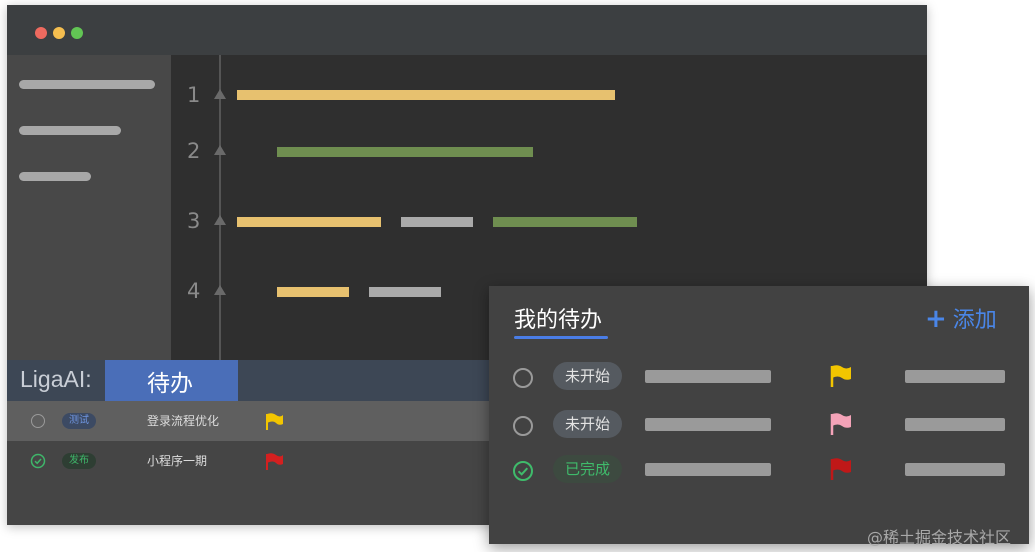  Describe the element at coordinates (467, 30) in the screenshot. I see `title-bar` at that location.